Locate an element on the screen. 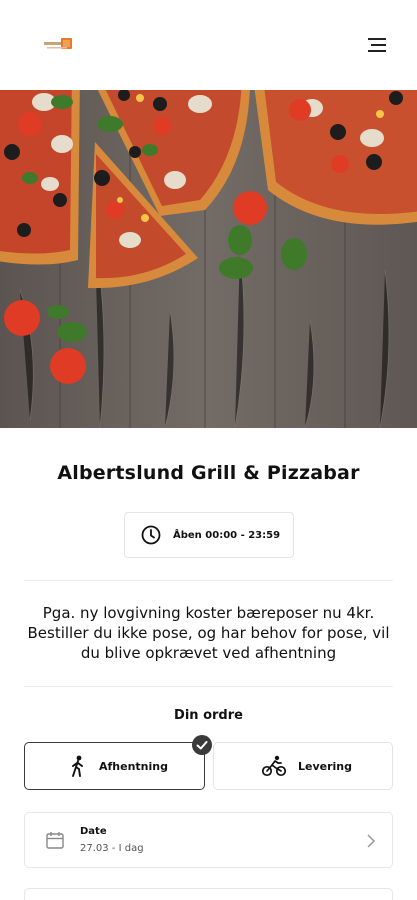 The width and height of the screenshot is (417, 900). delivery-option-button: Levering is located at coordinates (303, 766).